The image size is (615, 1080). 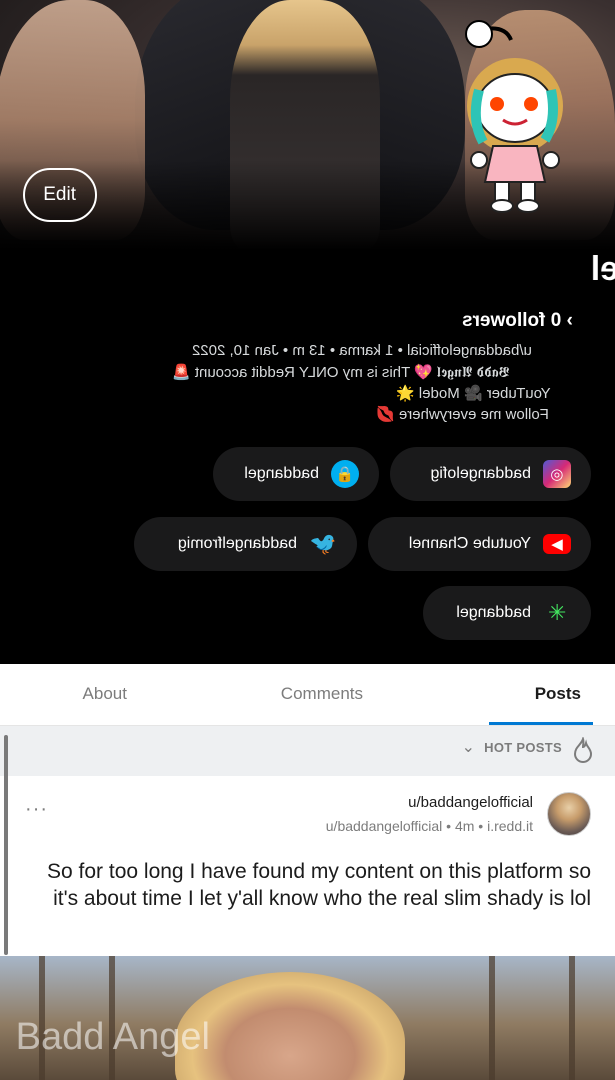 I want to click on followers-row: › 0 followers, so click(x=517, y=321).